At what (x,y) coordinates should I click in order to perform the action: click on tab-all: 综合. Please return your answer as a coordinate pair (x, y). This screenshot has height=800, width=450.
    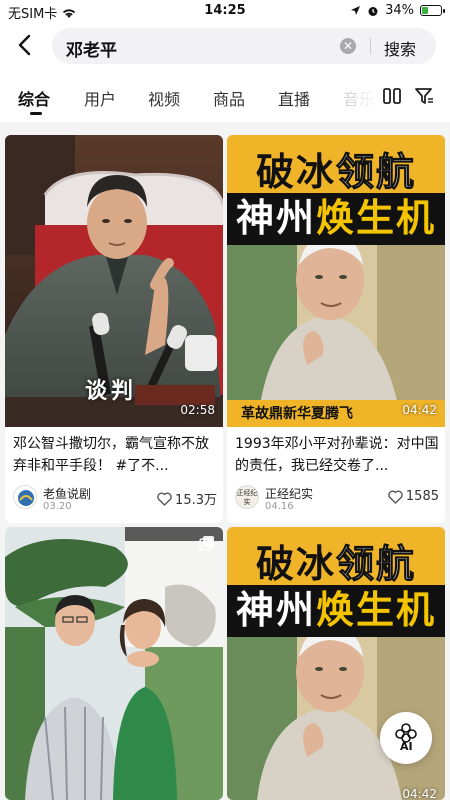
    Looking at the image, I should click on (34, 98).